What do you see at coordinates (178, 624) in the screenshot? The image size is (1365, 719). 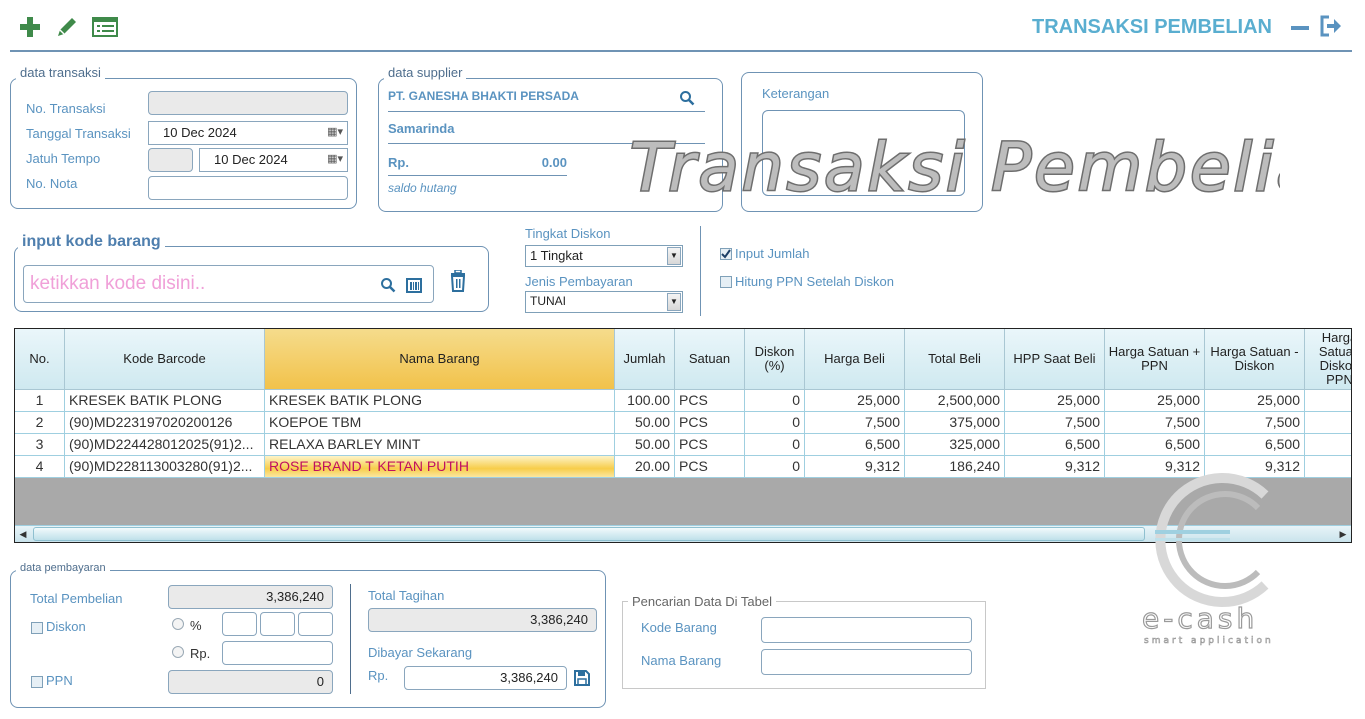 I see `diskon-percent-radio` at bounding box center [178, 624].